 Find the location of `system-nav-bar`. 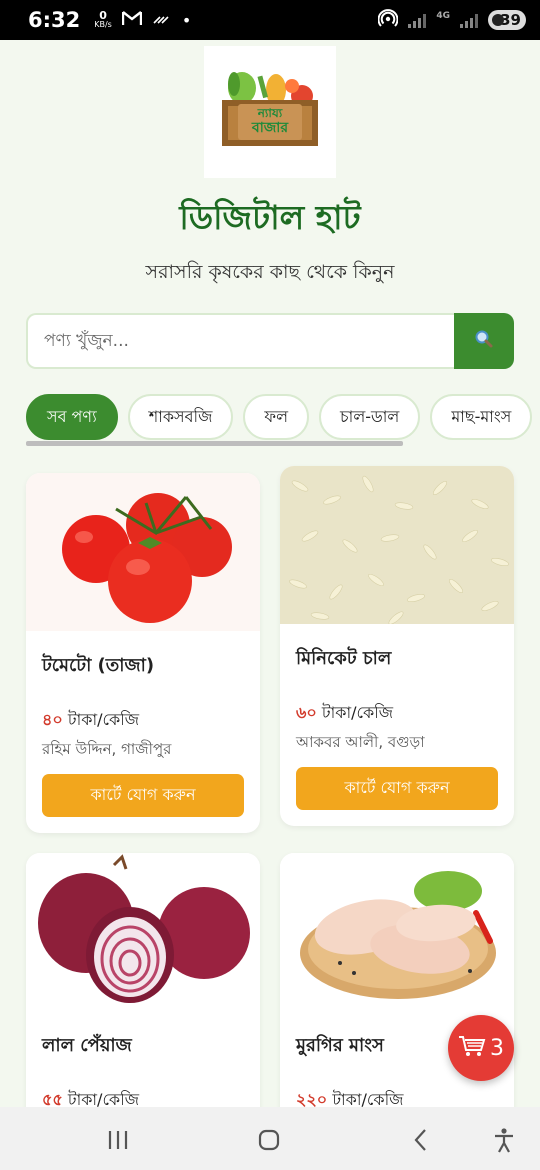

system-nav-bar is located at coordinates (270, 1138).